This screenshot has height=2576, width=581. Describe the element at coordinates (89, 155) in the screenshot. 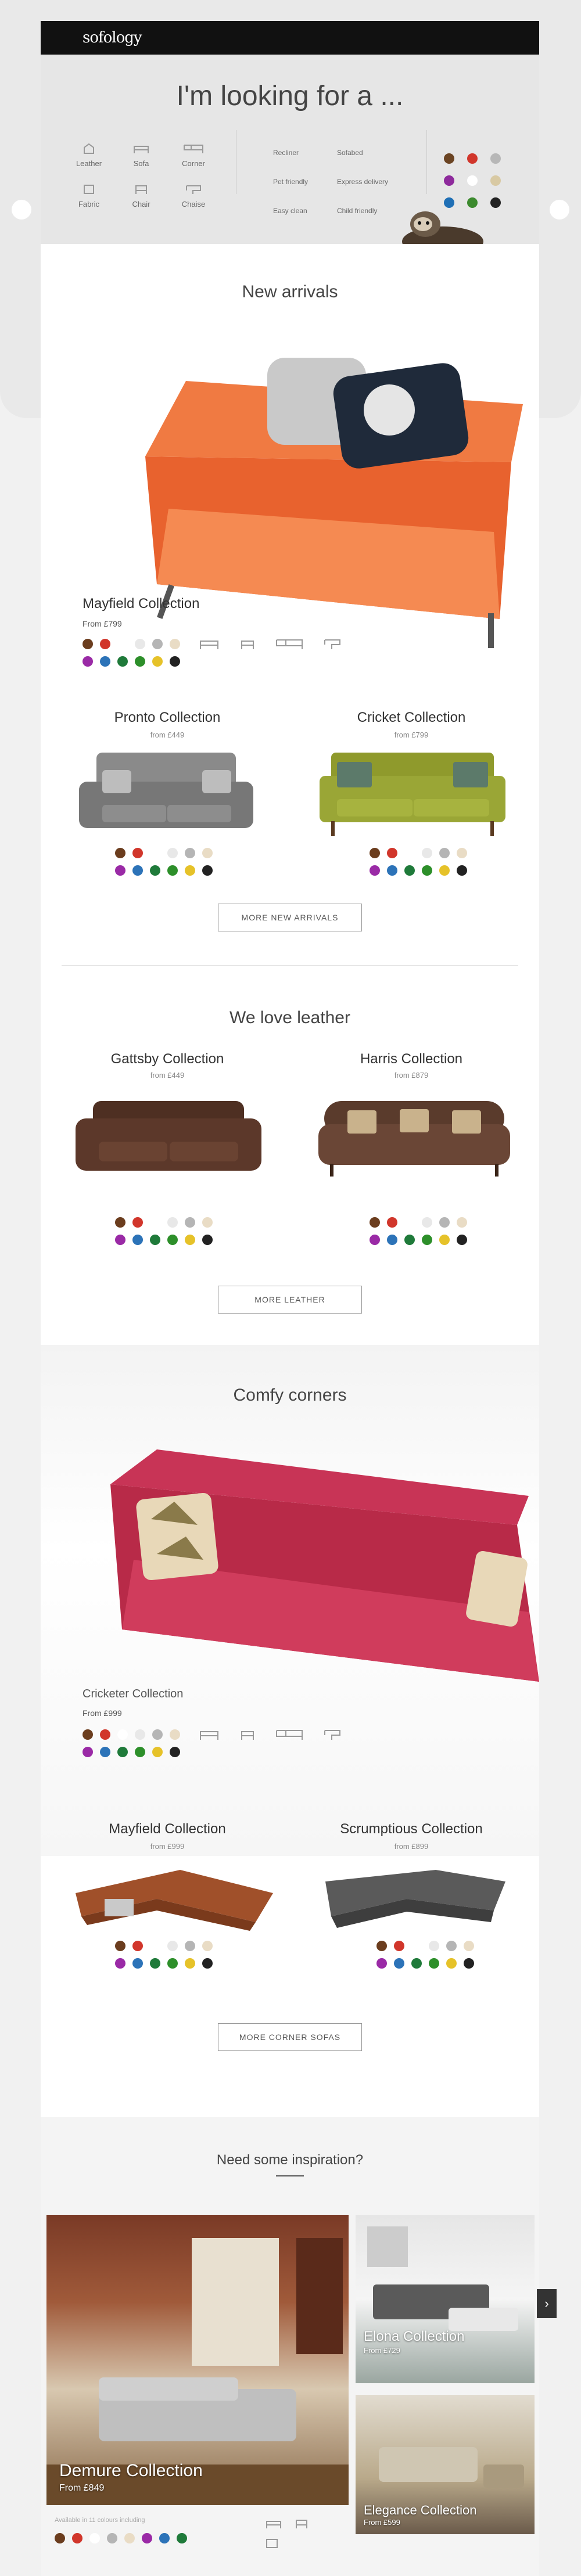

I see `type-leather: Leather` at that location.